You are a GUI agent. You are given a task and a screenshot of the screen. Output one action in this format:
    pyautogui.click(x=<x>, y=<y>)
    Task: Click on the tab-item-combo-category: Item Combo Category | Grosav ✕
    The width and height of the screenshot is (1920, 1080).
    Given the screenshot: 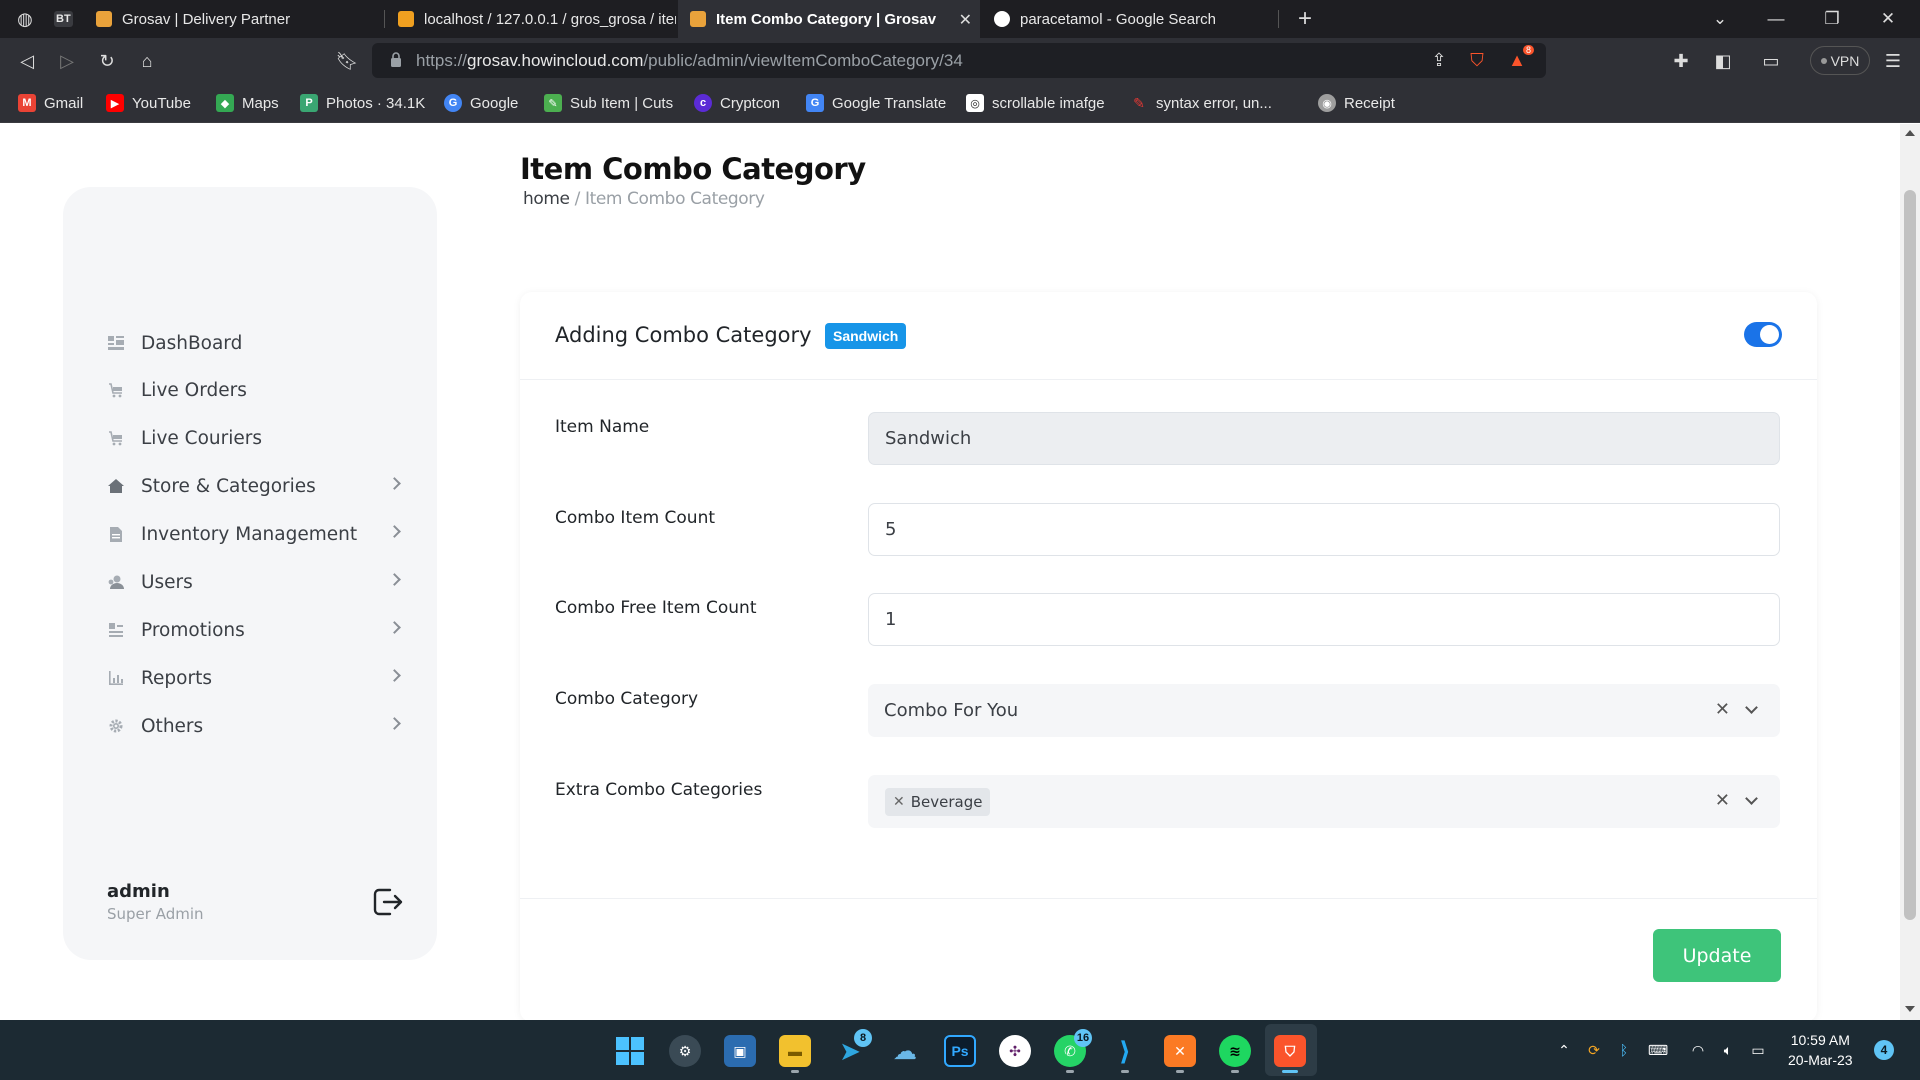 What is the action you would take?
    pyautogui.click(x=829, y=19)
    